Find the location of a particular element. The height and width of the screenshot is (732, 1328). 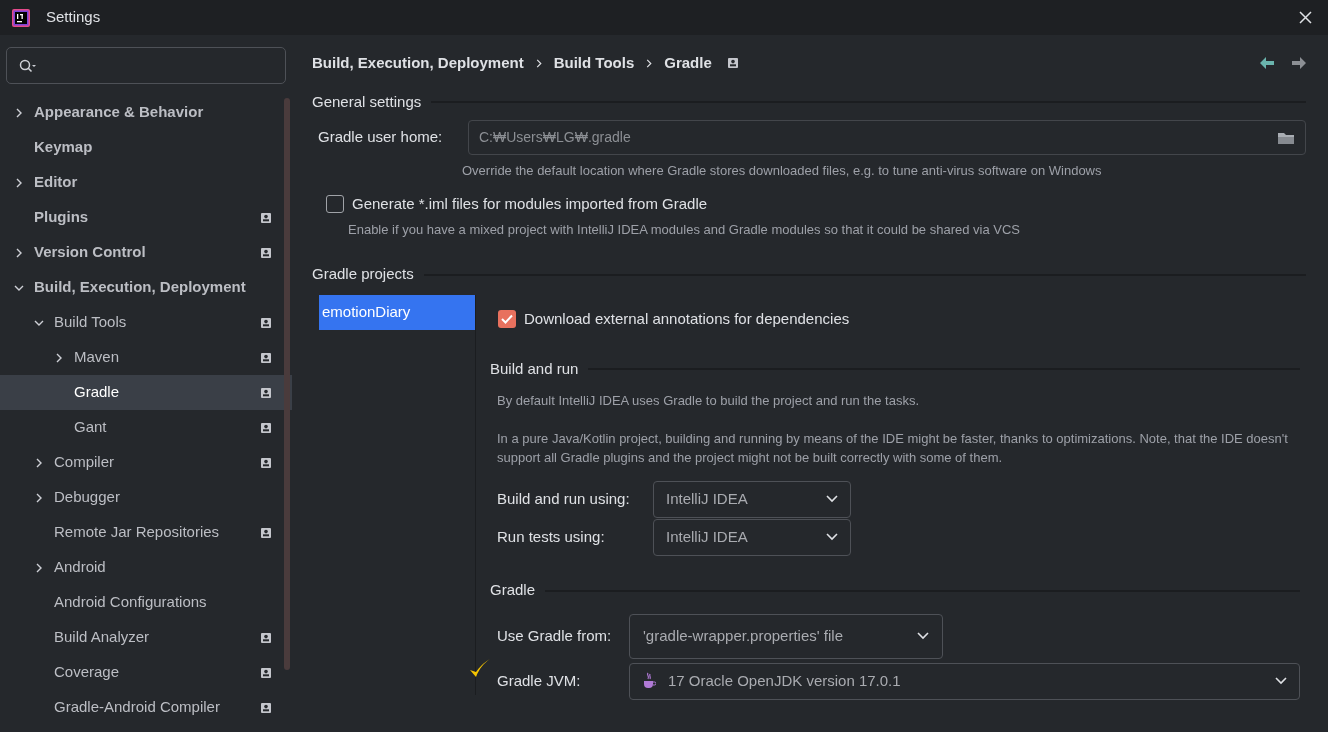

user-square-icon is located at coordinates (732, 63).